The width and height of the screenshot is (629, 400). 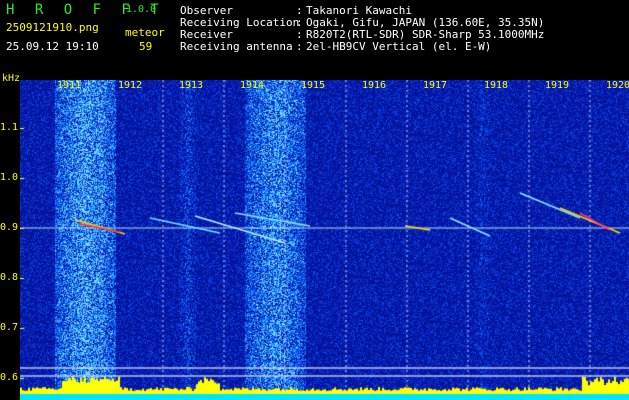 What do you see at coordinates (299, 46) in the screenshot?
I see `antenna-sep: :` at bounding box center [299, 46].